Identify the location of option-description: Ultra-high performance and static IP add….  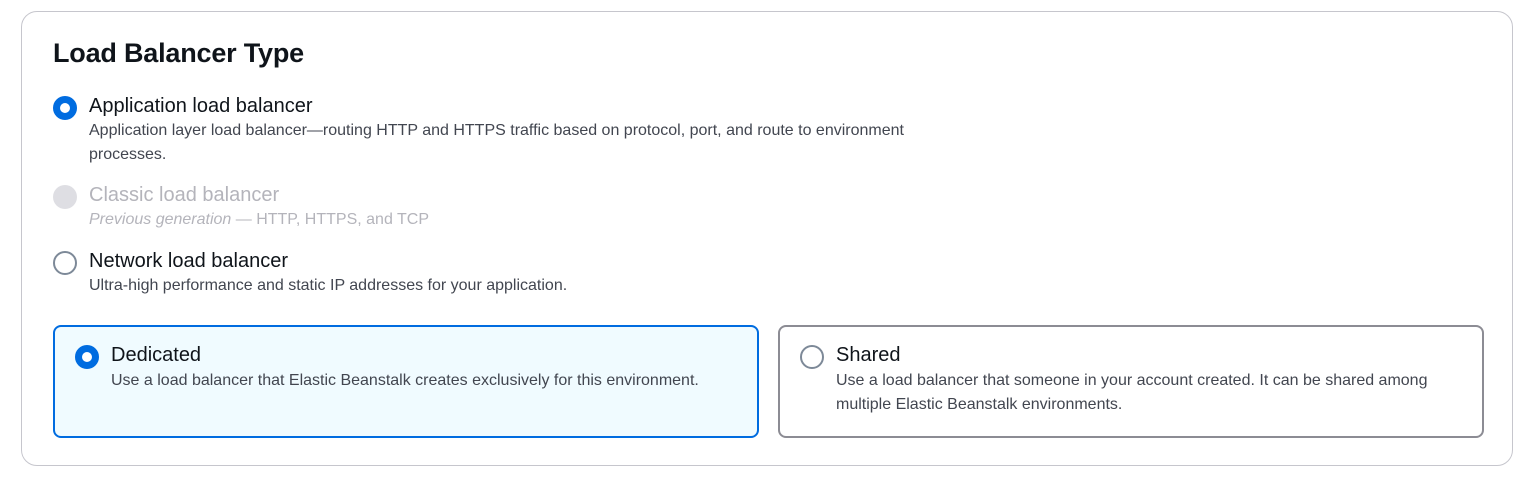
(328, 285).